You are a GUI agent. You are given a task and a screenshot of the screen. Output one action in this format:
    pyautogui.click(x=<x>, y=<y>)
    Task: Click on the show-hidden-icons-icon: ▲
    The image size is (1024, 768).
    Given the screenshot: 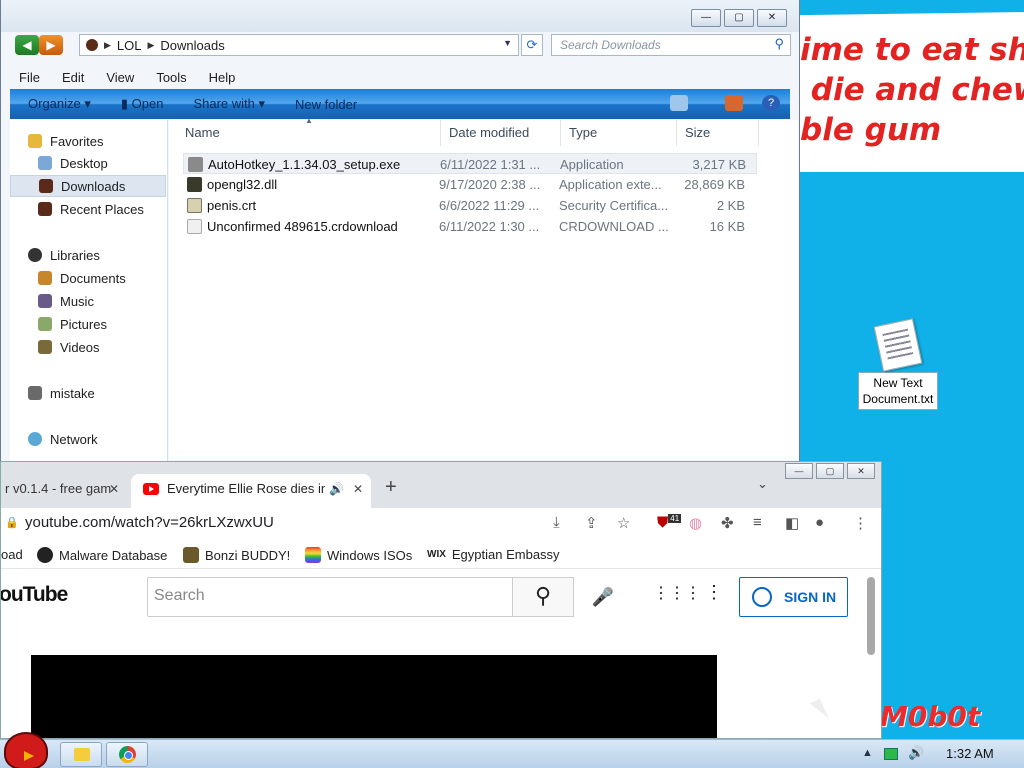 What is the action you would take?
    pyautogui.click(x=867, y=753)
    